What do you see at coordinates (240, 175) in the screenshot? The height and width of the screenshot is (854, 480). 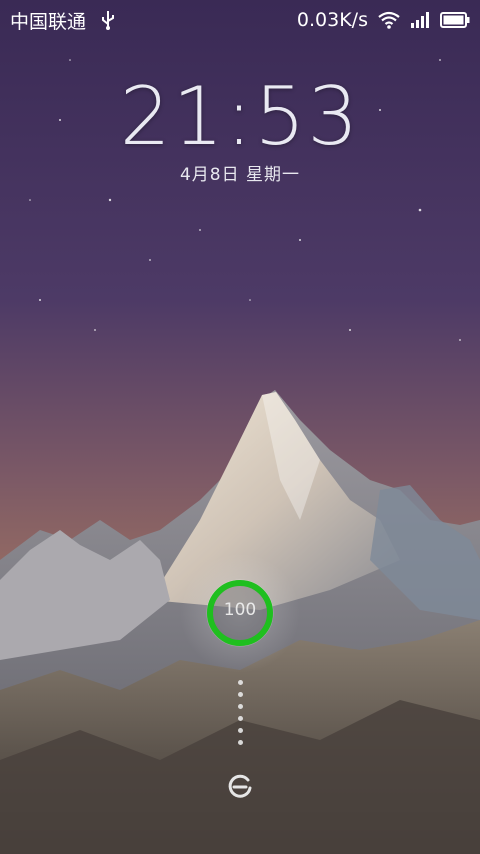 I see `lockscreen-date: 4月8日 星期一` at bounding box center [240, 175].